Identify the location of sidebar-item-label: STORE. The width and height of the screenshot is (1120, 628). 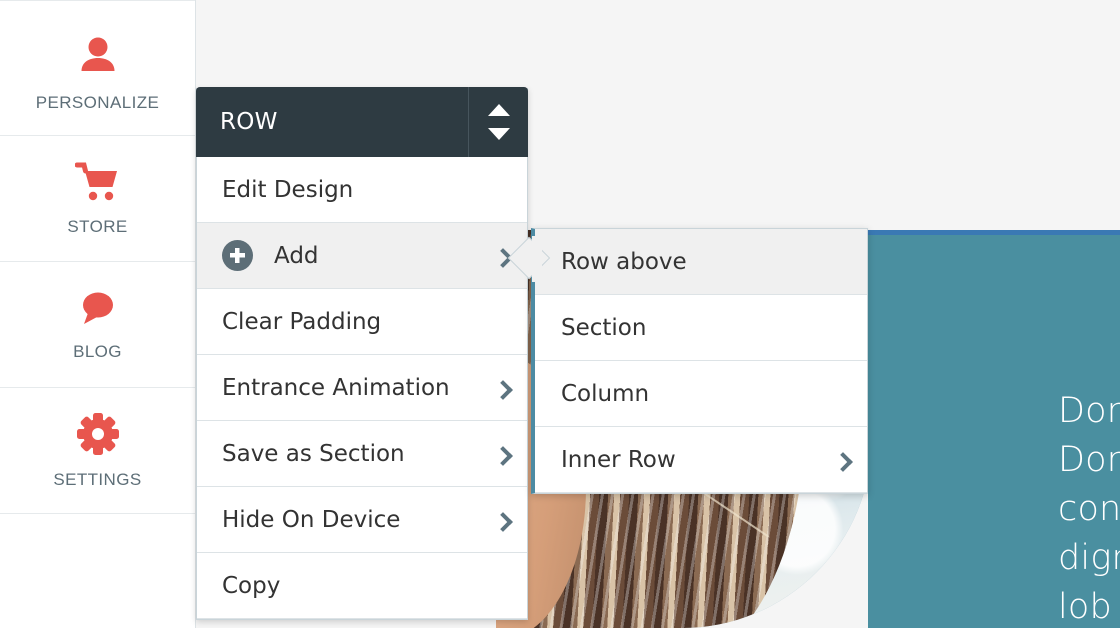
(97, 226).